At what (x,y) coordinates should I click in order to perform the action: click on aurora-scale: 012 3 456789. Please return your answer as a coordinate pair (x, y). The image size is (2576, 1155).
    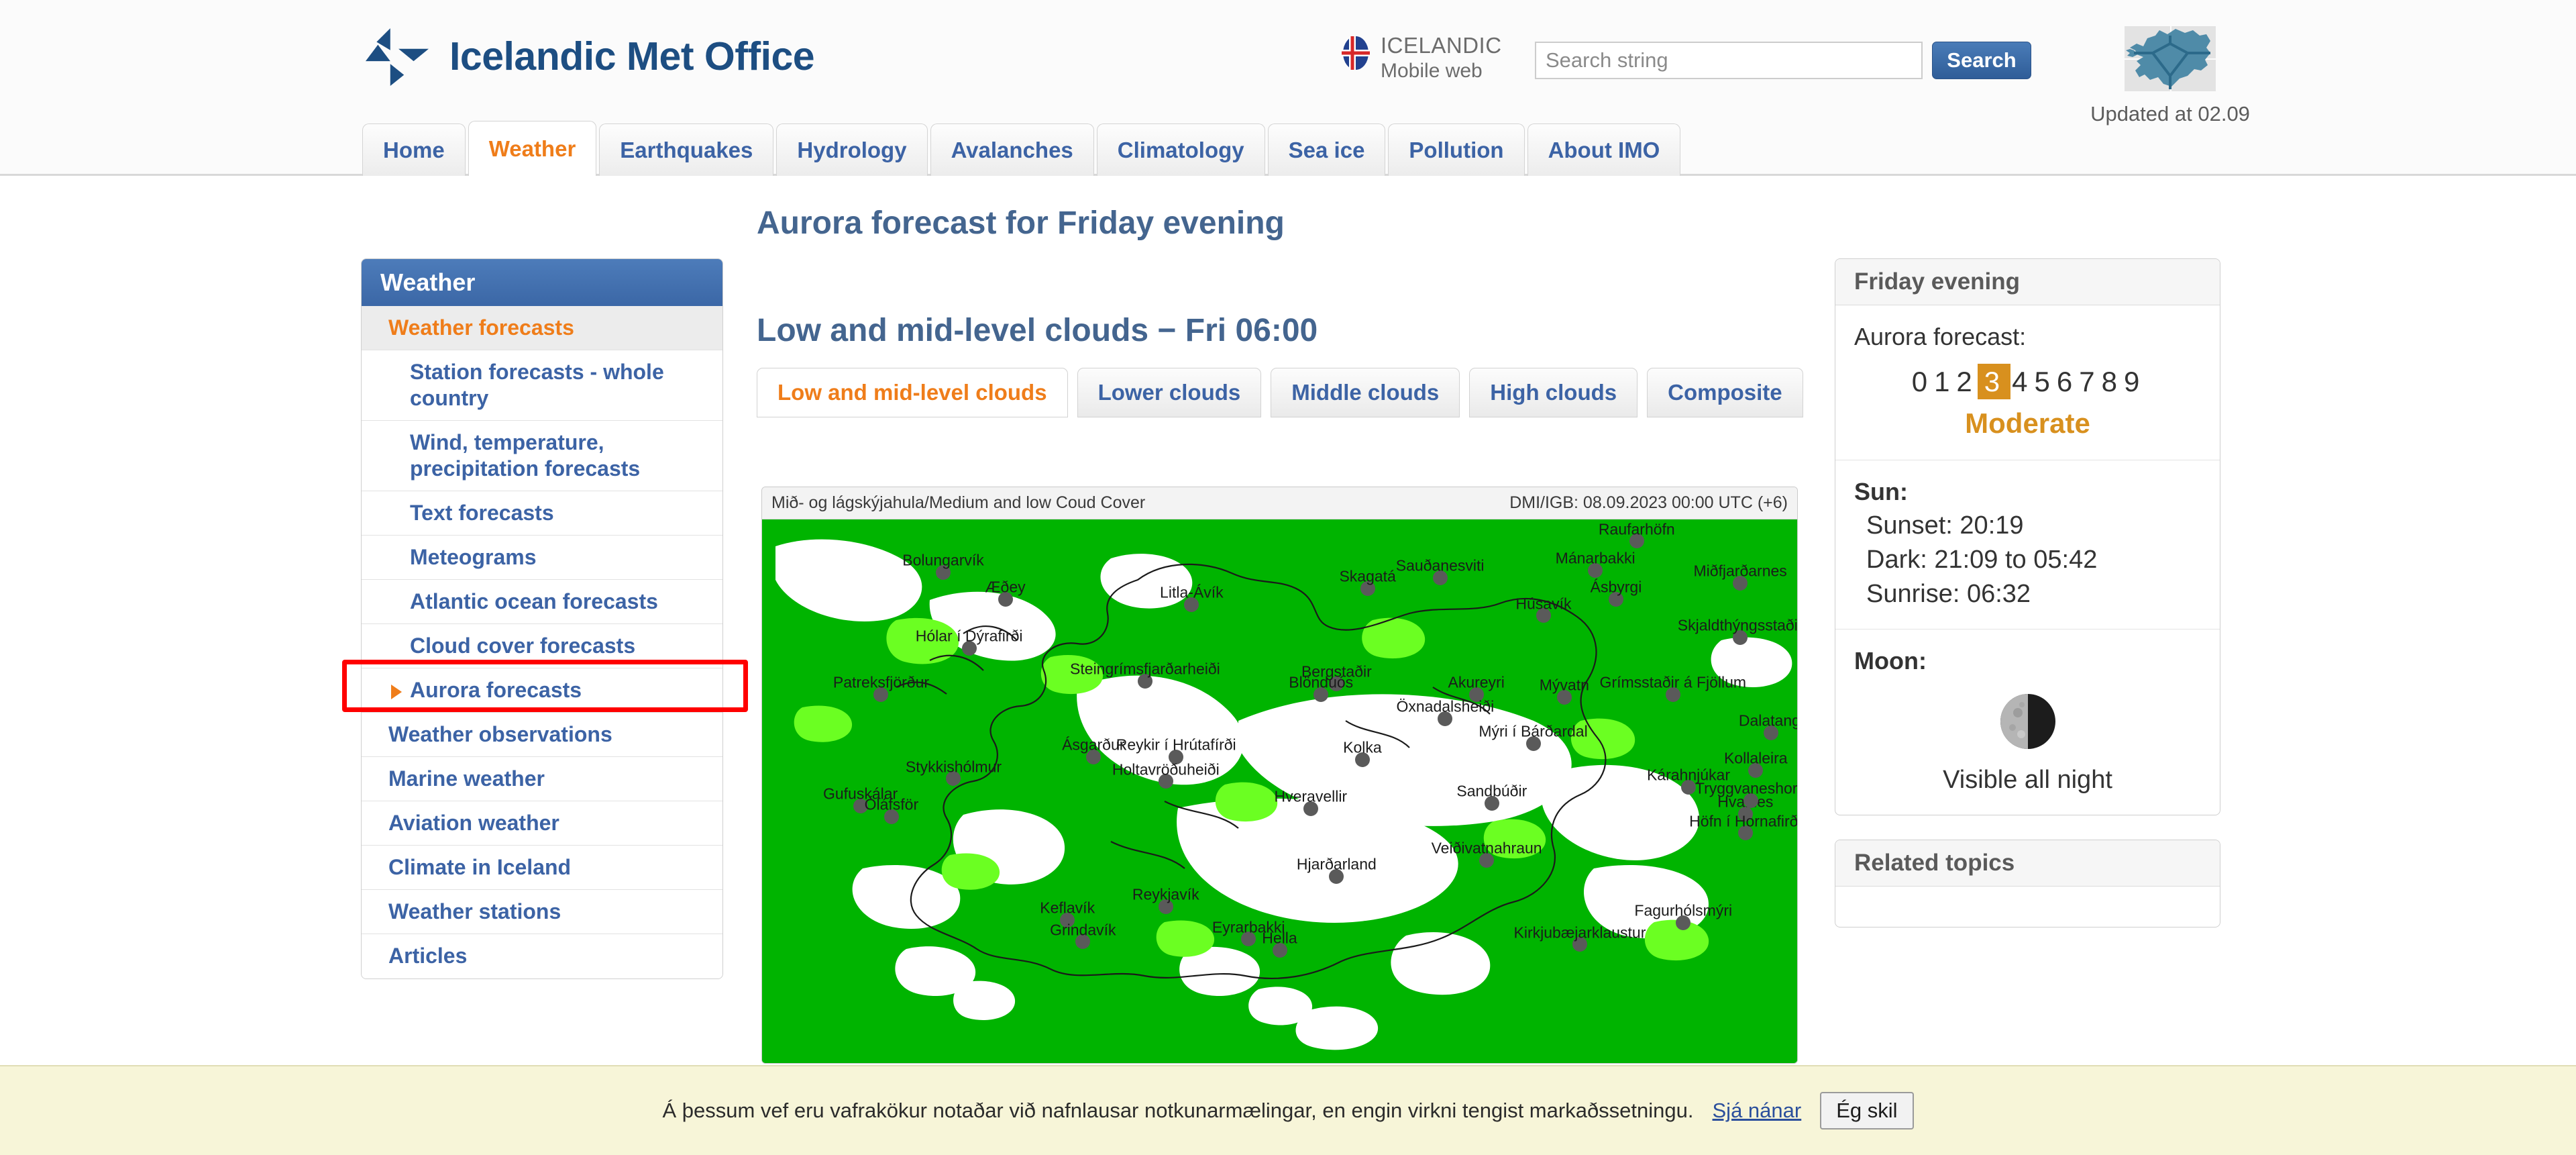
    Looking at the image, I should click on (2027, 382).